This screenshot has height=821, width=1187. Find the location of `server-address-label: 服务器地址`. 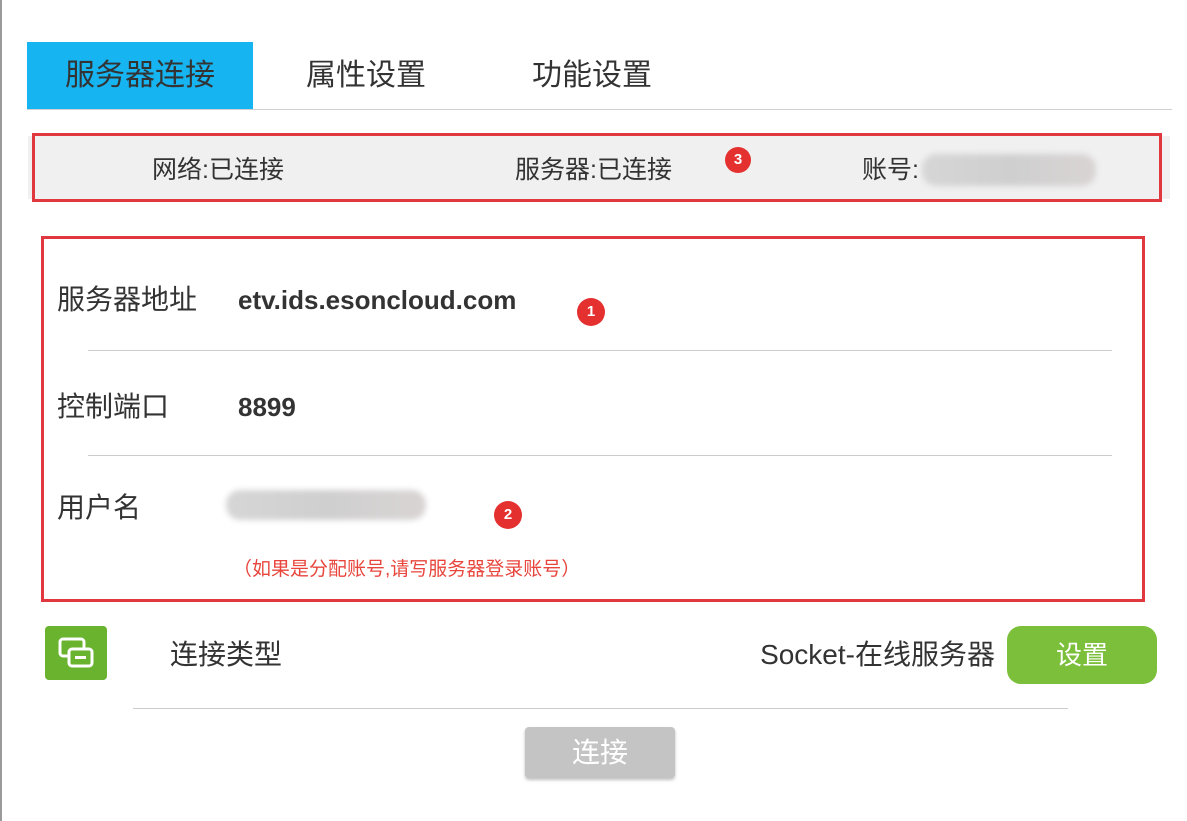

server-address-label: 服务器地址 is located at coordinates (127, 299).